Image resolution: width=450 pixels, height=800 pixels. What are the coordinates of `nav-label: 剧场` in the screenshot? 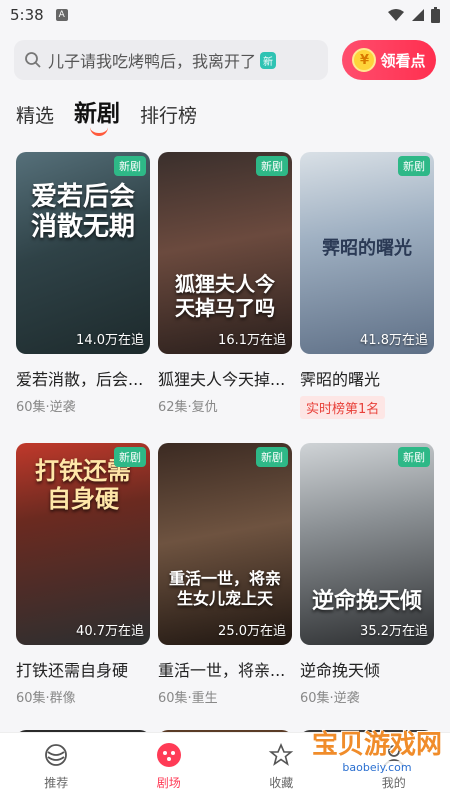 It's located at (168, 783).